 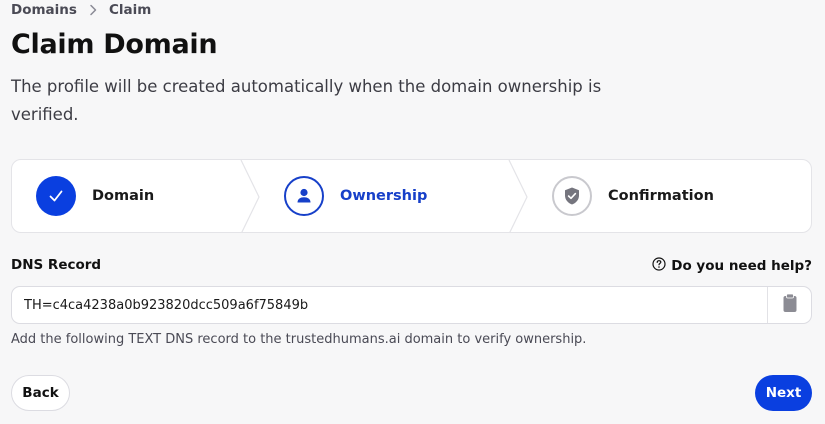 What do you see at coordinates (40, 393) in the screenshot?
I see `back-button: Back` at bounding box center [40, 393].